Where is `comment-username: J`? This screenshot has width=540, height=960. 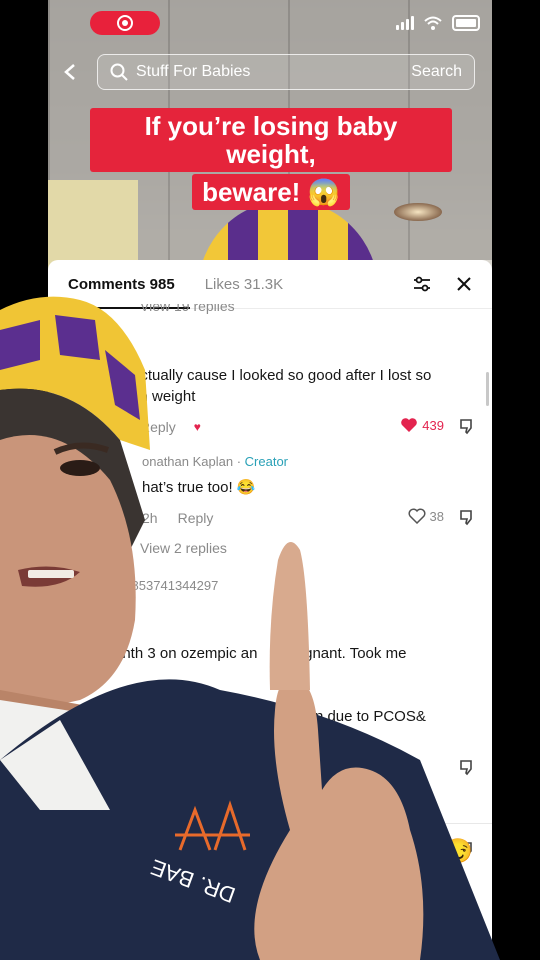 comment-username: J is located at coordinates (119, 351).